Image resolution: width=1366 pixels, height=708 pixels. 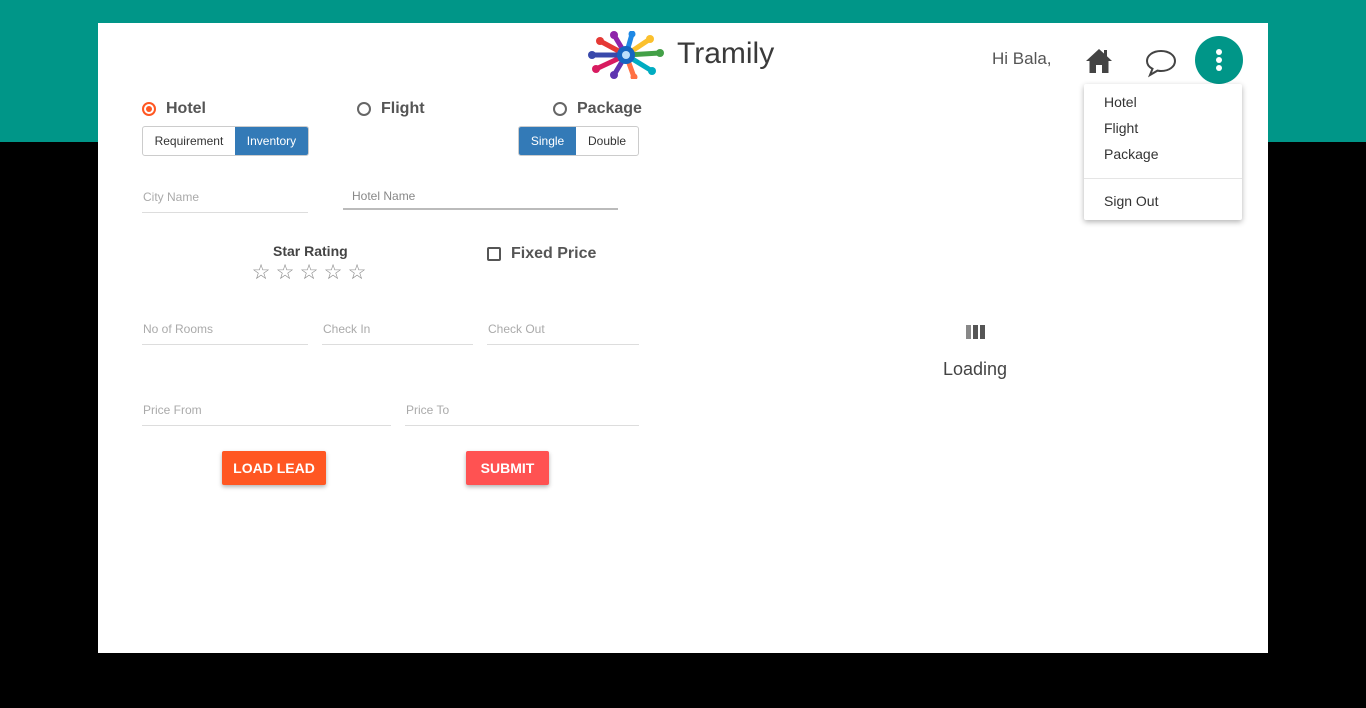 What do you see at coordinates (225, 197) in the screenshot?
I see `city-name-input: City Name` at bounding box center [225, 197].